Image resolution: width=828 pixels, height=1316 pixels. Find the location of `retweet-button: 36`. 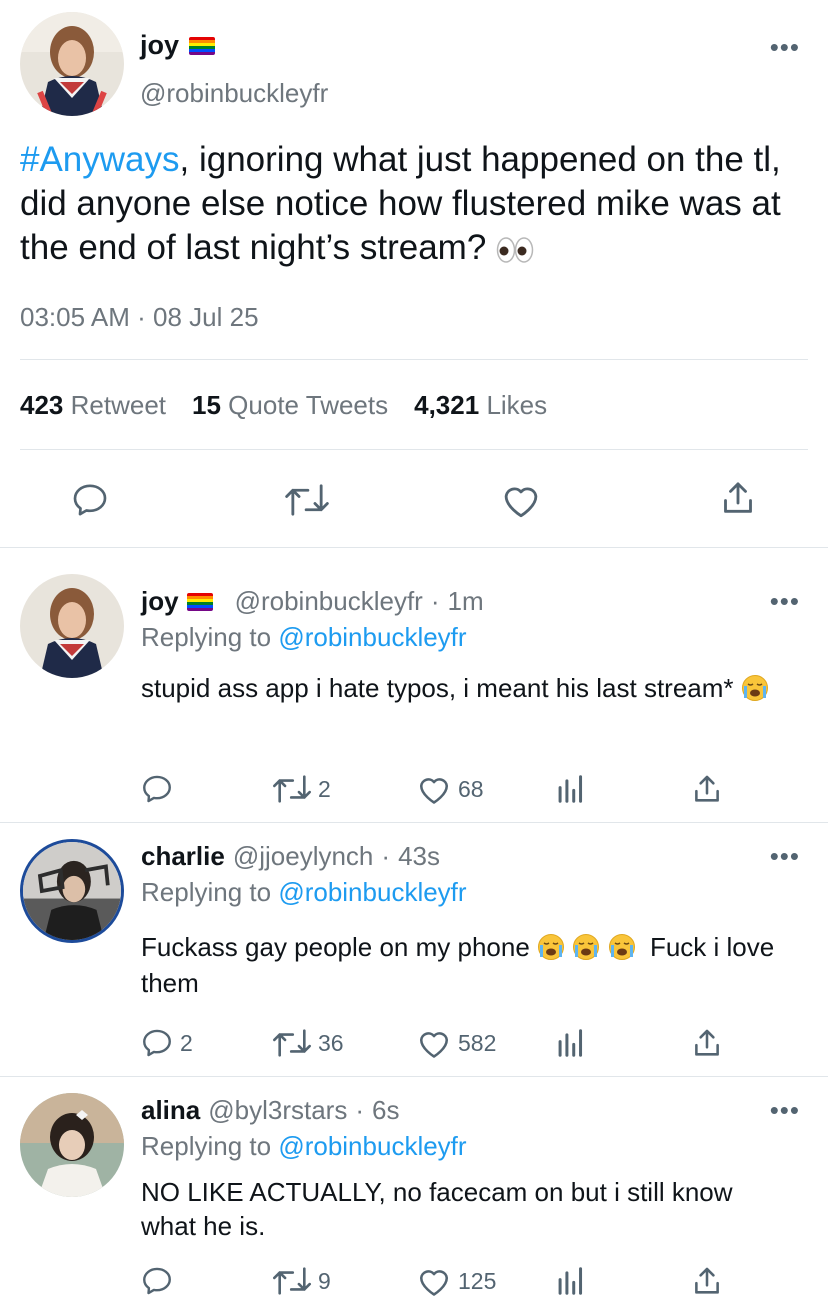

retweet-button: 36 is located at coordinates (308, 1043).